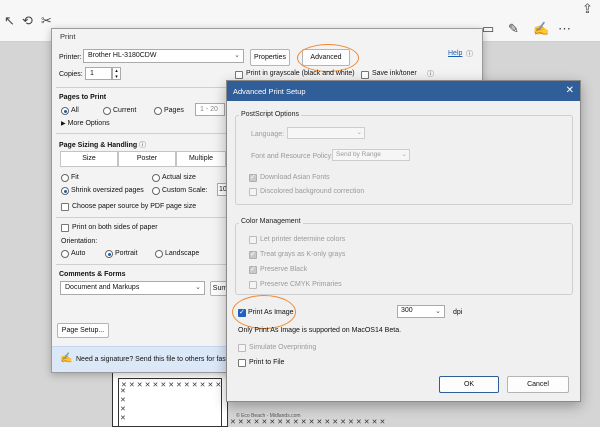 This screenshot has height=427, width=600. Describe the element at coordinates (65, 254) in the screenshot. I see `auto-radio` at that location.